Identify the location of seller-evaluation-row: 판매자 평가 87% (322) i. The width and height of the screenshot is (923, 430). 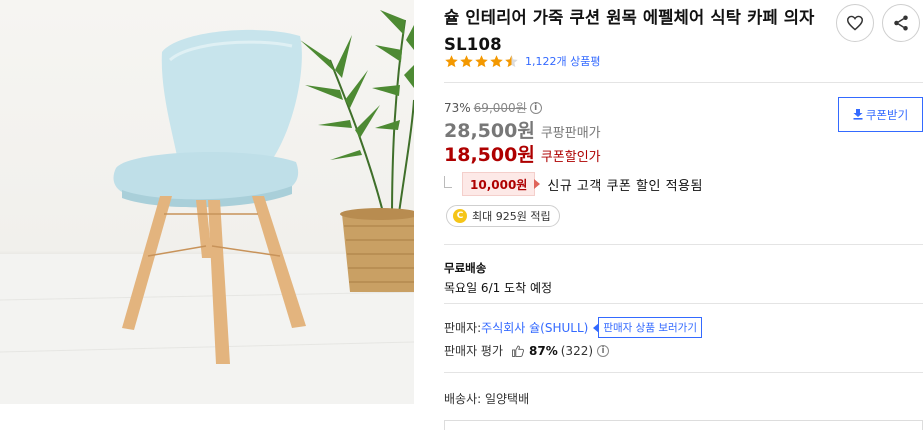
(527, 350).